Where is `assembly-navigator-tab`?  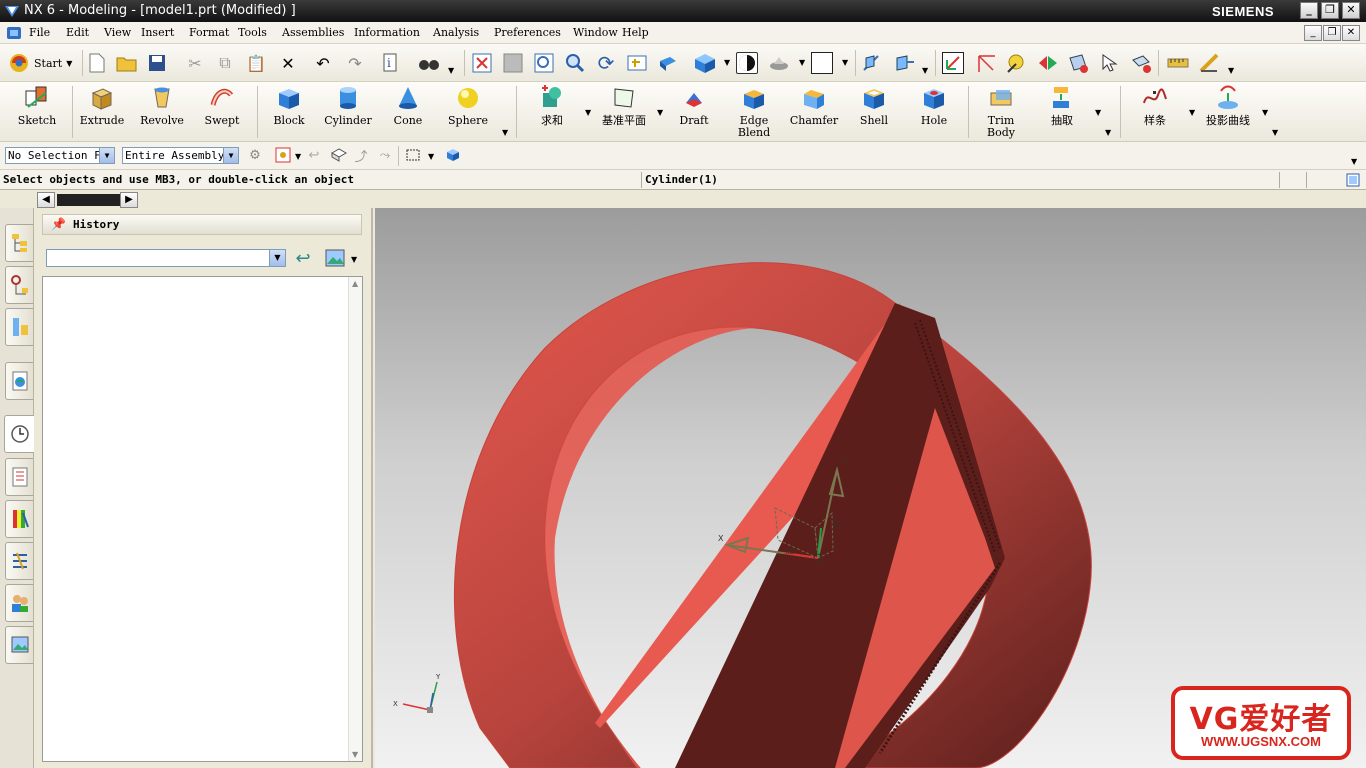 assembly-navigator-tab is located at coordinates (19, 243).